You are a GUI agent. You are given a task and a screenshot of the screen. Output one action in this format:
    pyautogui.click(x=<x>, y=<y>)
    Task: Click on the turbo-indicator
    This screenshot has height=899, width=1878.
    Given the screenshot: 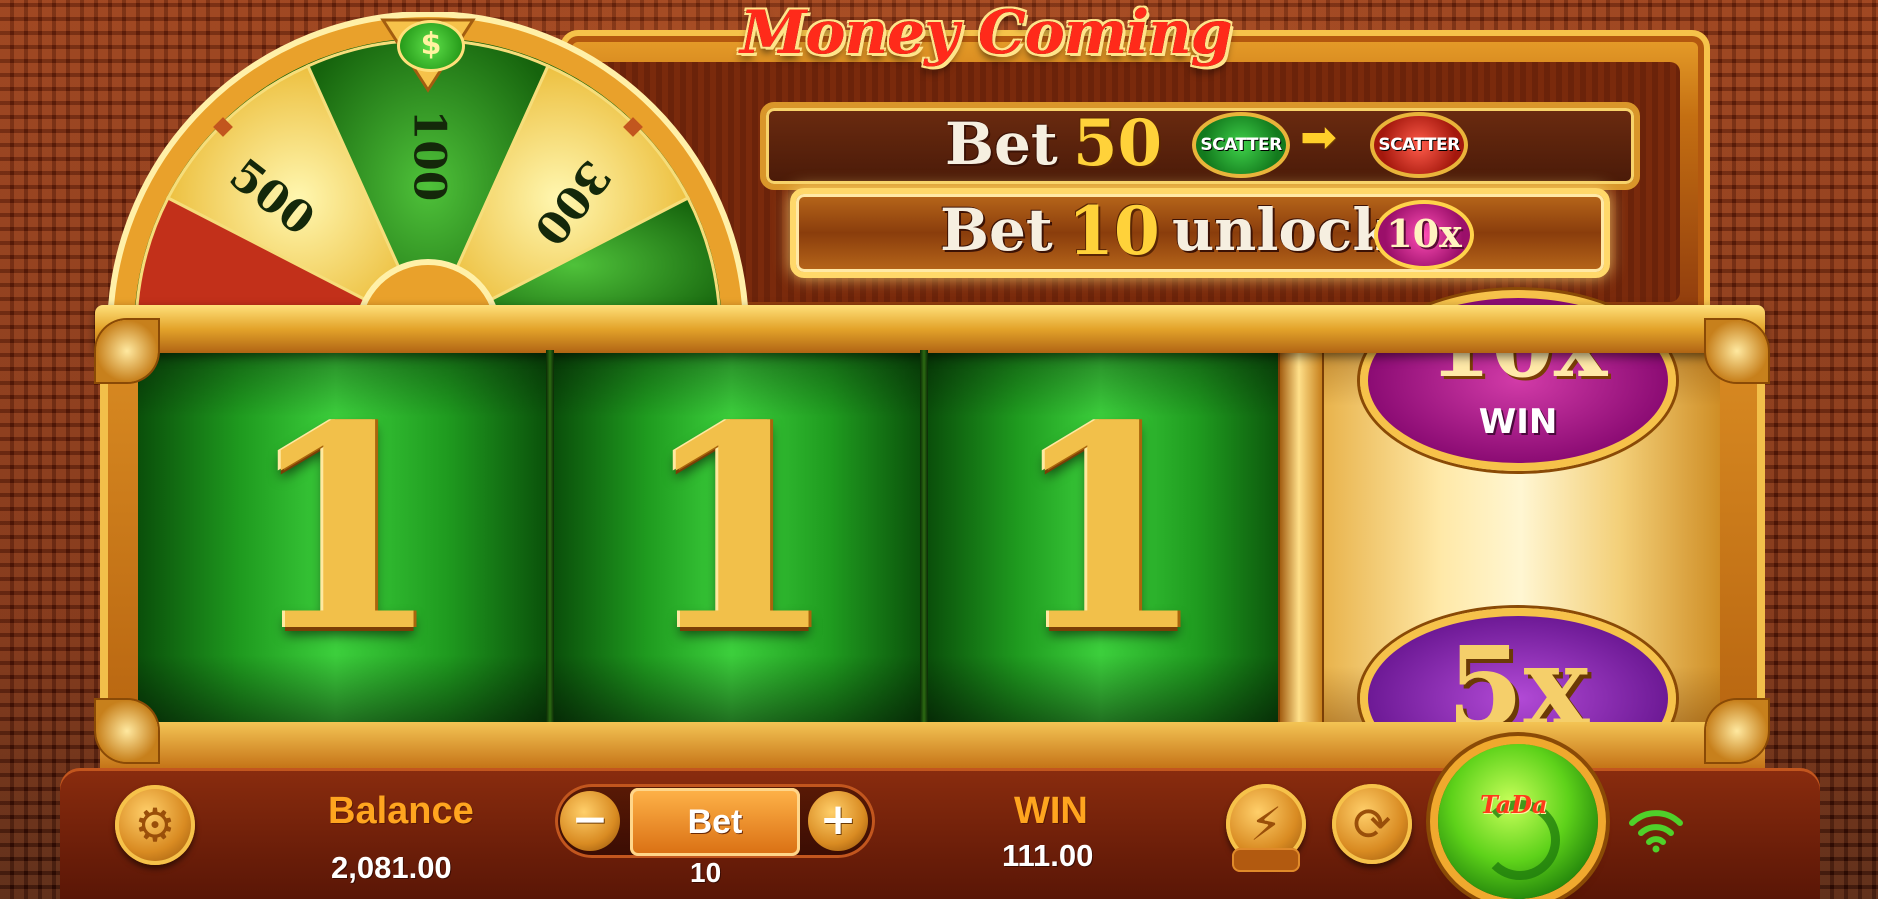 What is the action you would take?
    pyautogui.click(x=1266, y=860)
    